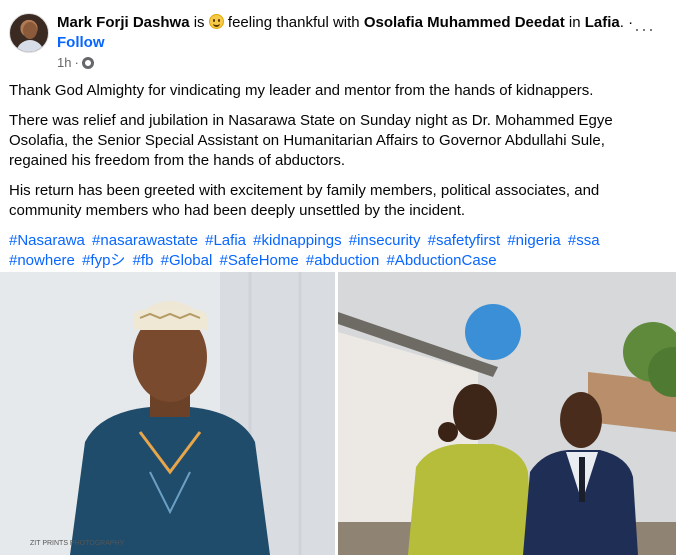 This screenshot has height=555, width=676. What do you see at coordinates (30, 46) in the screenshot?
I see `avatar-shirt` at bounding box center [30, 46].